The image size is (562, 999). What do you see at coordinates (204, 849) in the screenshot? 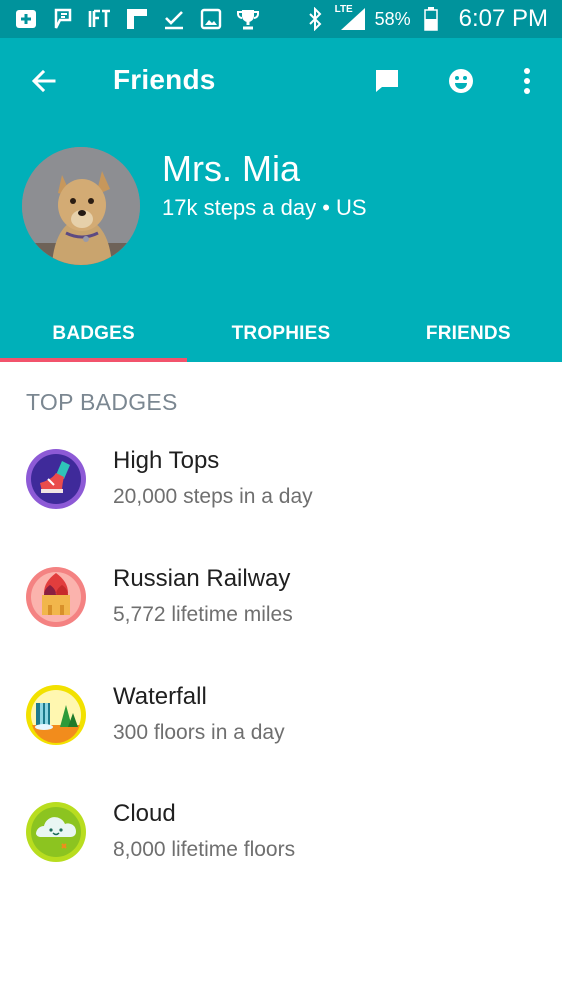
I see `badge-description: 8,000 lifetime floors` at bounding box center [204, 849].